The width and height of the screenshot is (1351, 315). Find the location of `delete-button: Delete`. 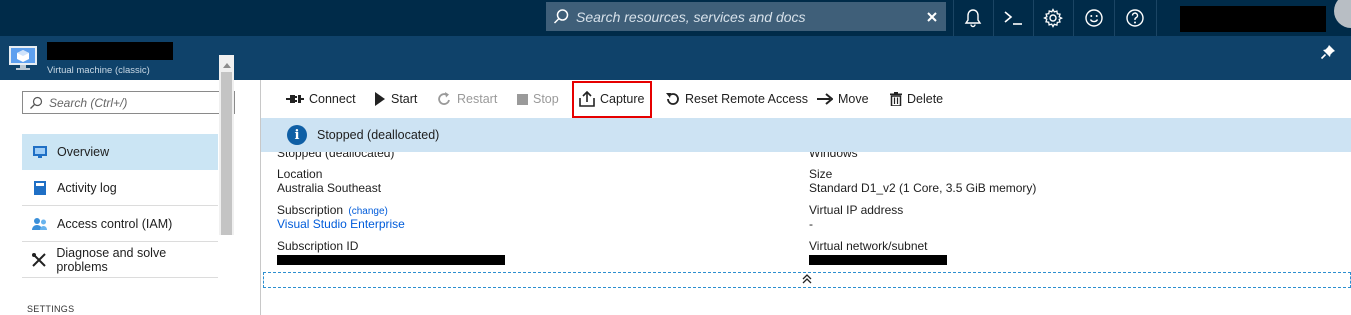

delete-button: Delete is located at coordinates (916, 99).